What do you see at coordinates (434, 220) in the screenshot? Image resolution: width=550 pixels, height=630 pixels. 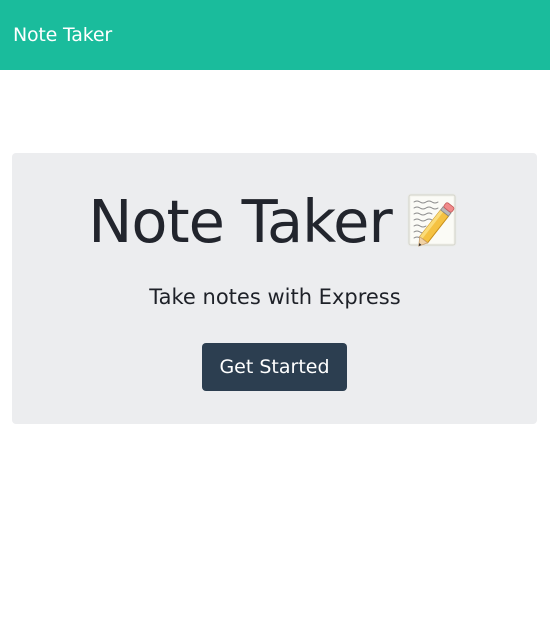 I see `memo-icon` at bounding box center [434, 220].